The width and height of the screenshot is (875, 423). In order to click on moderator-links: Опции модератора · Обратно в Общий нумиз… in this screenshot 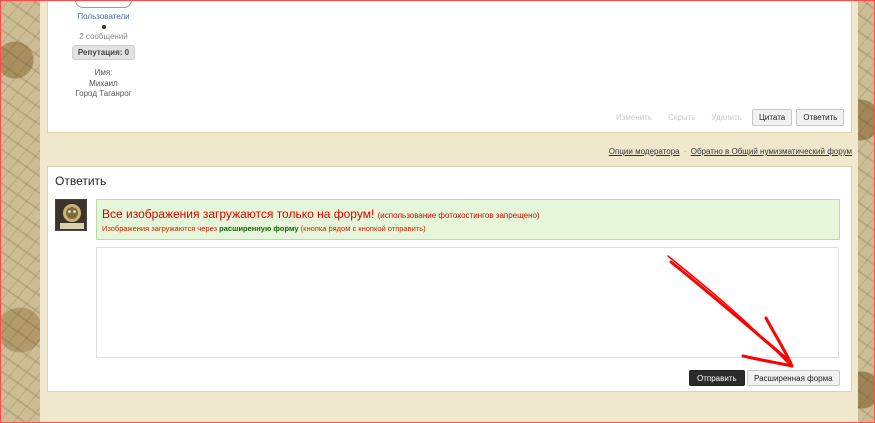, I will do `click(726, 151)`.